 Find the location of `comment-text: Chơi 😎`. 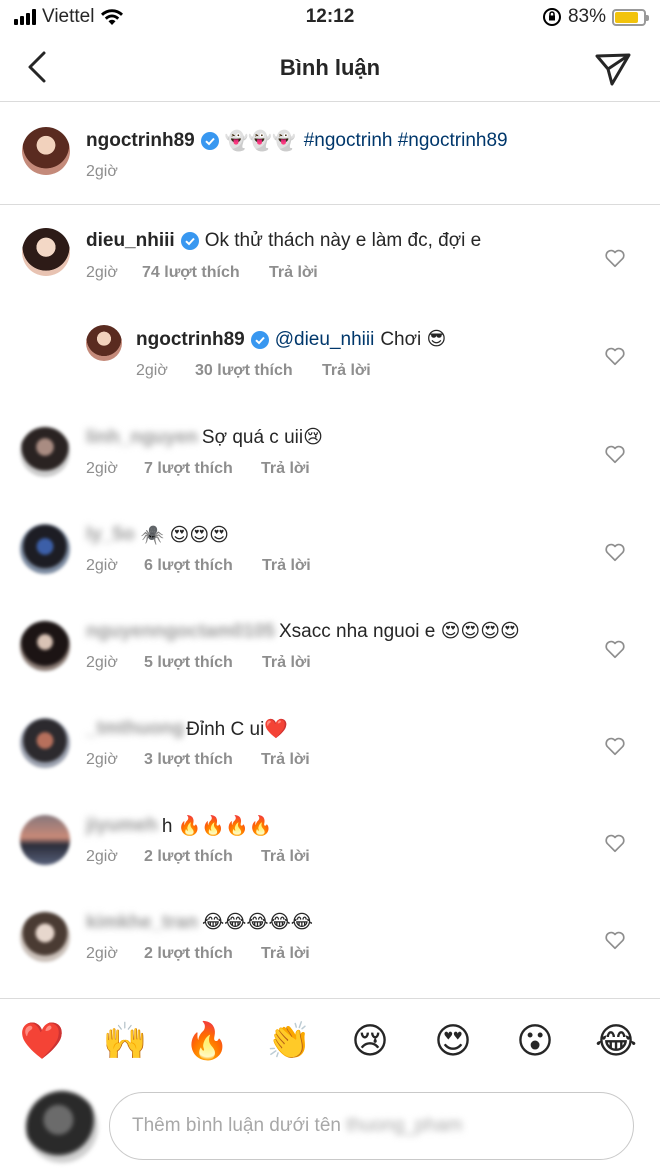

comment-text: Chơi 😎 is located at coordinates (413, 339).